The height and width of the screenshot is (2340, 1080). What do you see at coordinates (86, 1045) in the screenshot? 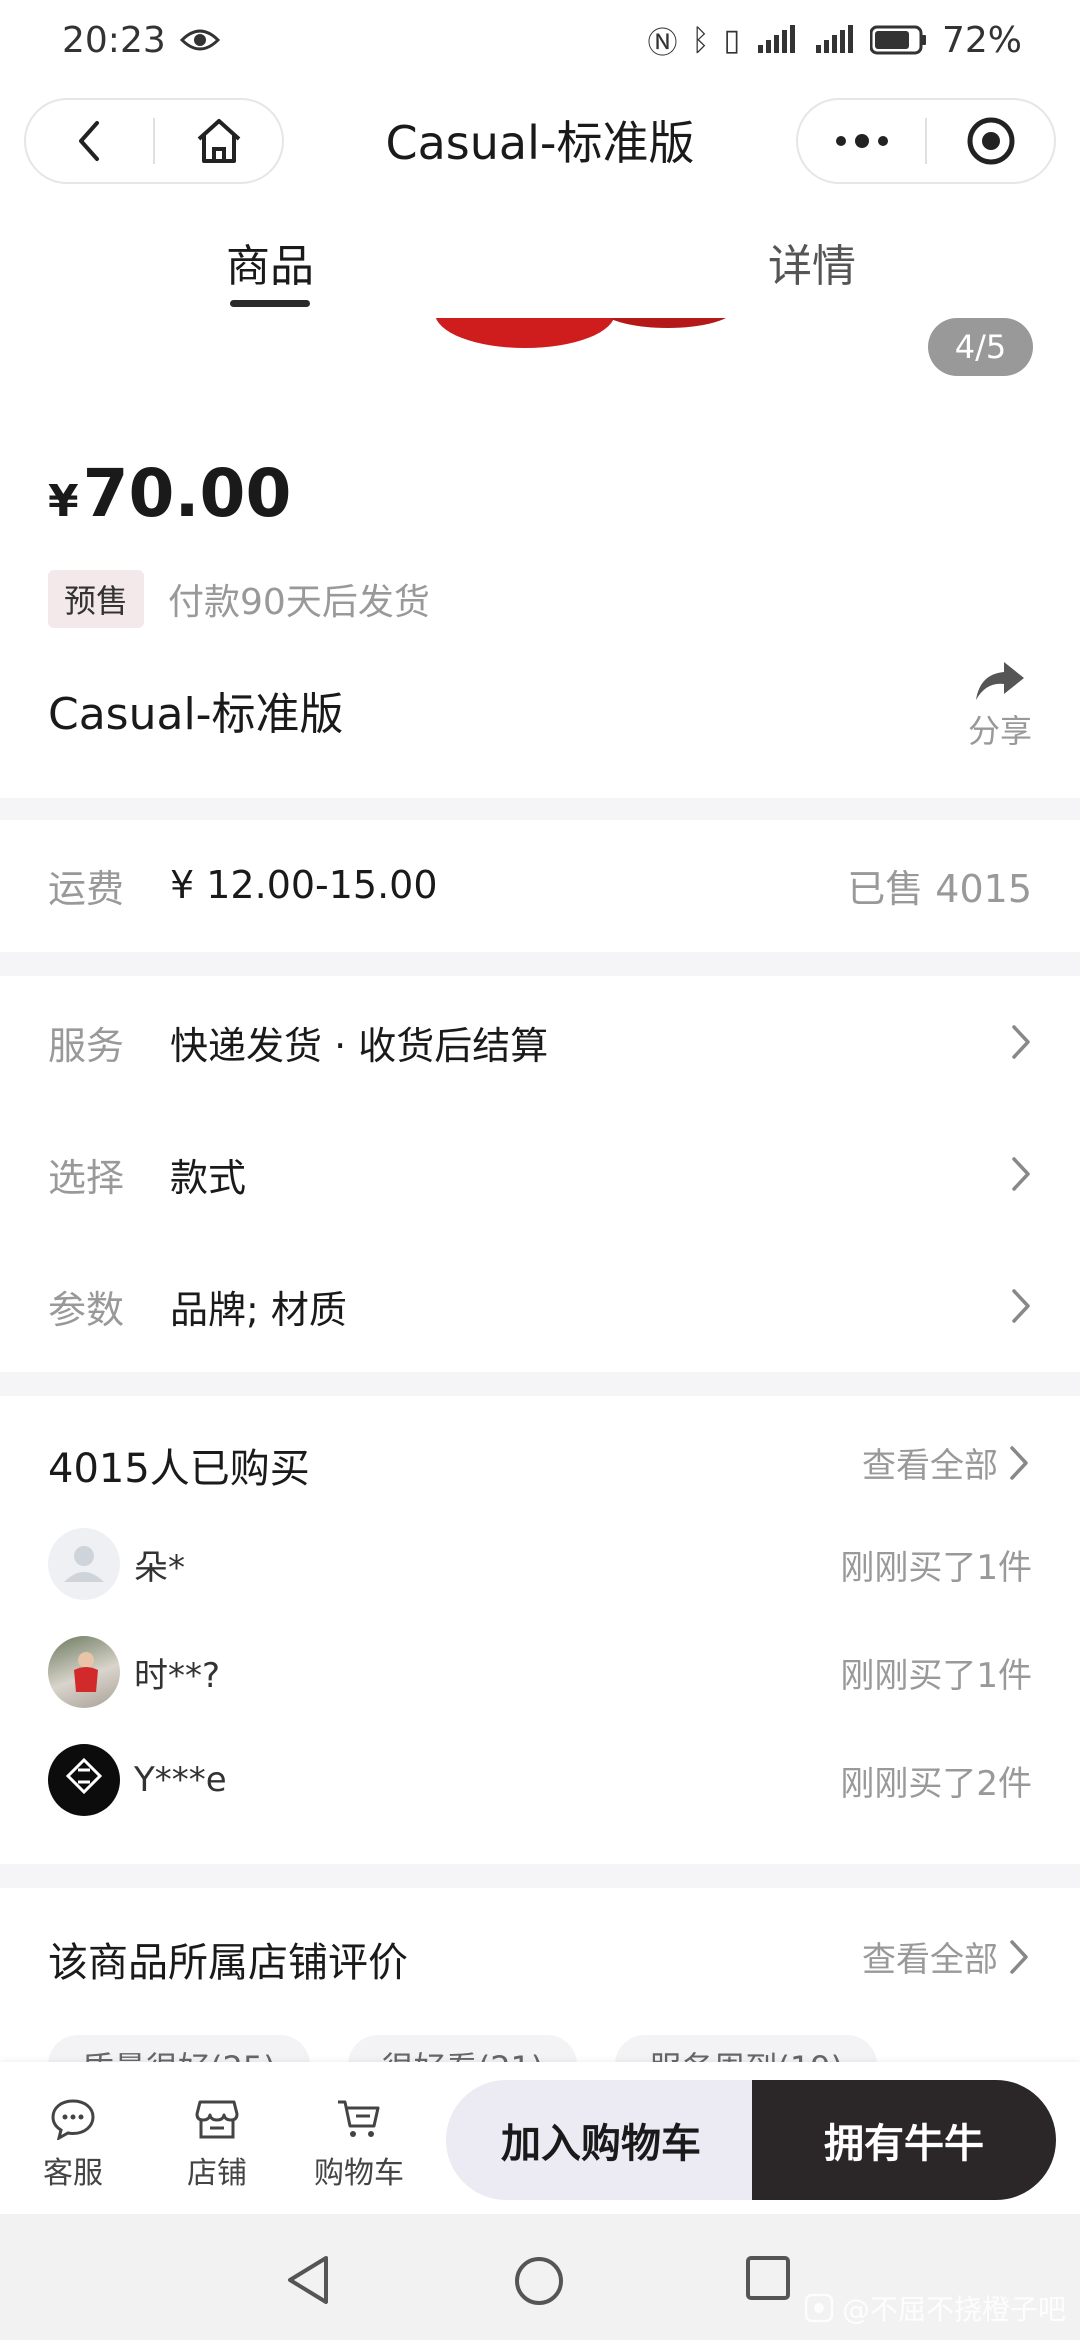
I see `option-label: 服务` at bounding box center [86, 1045].